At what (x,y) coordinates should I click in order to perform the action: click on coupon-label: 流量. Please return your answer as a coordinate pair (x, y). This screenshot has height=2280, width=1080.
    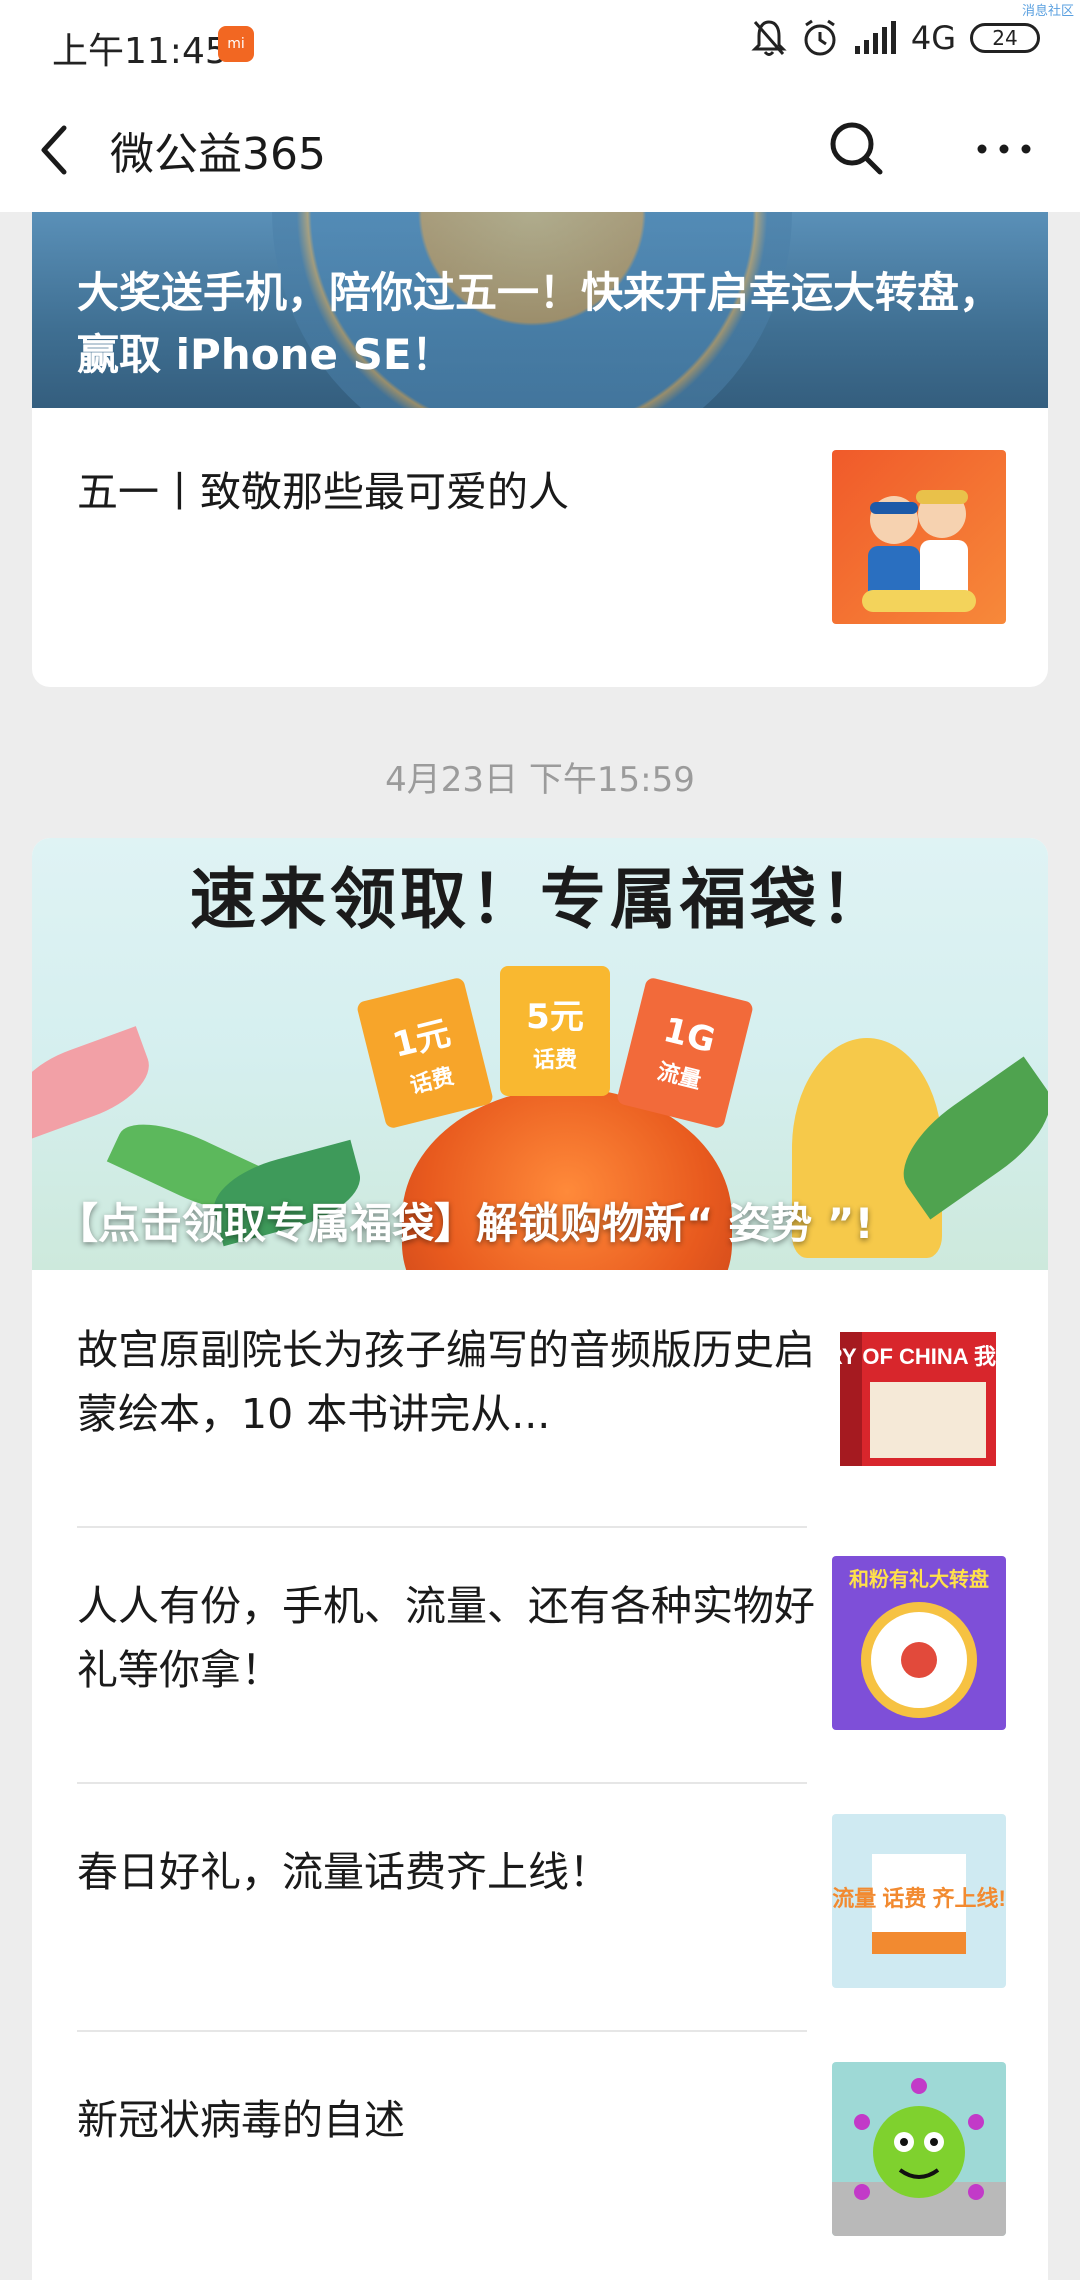
    Looking at the image, I should click on (679, 1077).